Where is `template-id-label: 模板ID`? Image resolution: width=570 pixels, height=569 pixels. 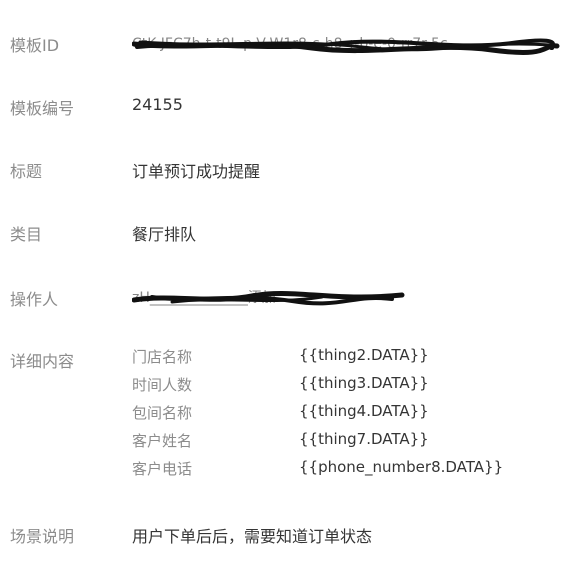 template-id-label: 模板ID is located at coordinates (35, 45).